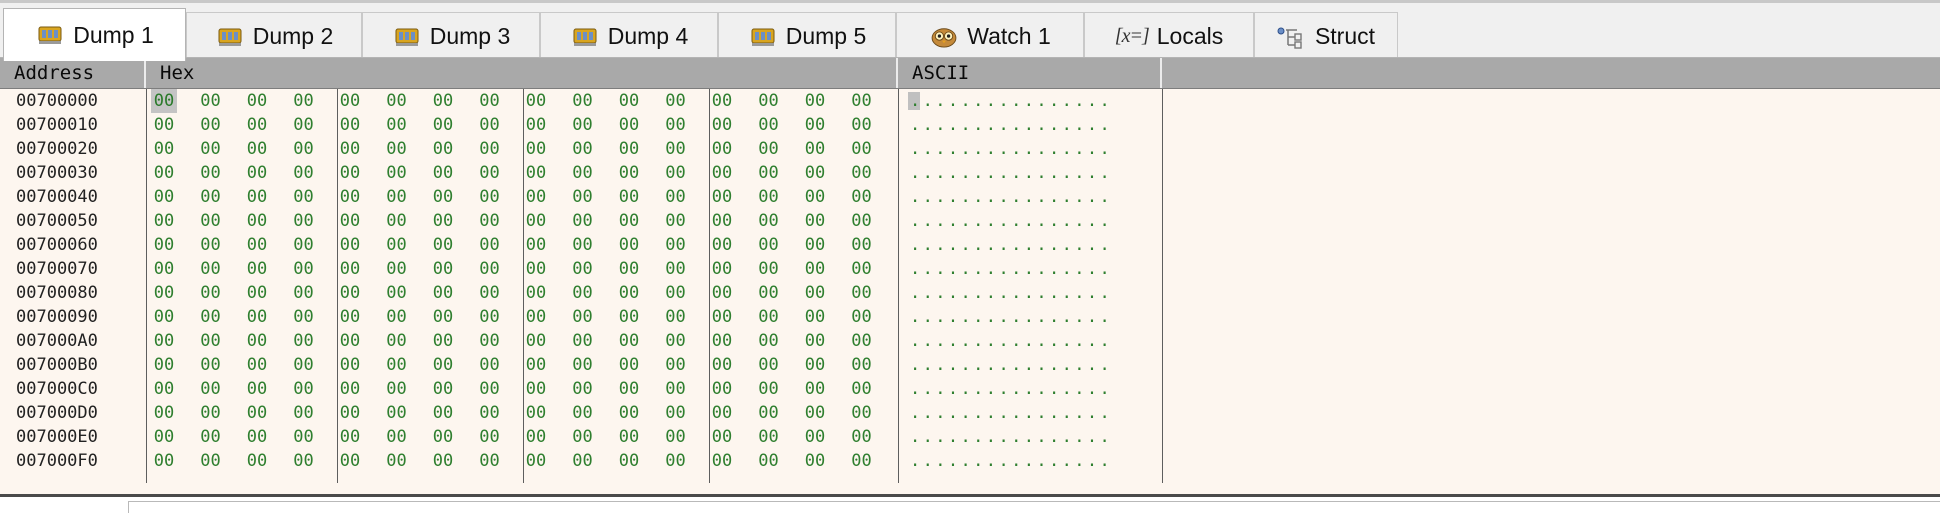 This screenshot has width=1940, height=513. I want to click on tab-dump-2: Dump 2, so click(274, 36).